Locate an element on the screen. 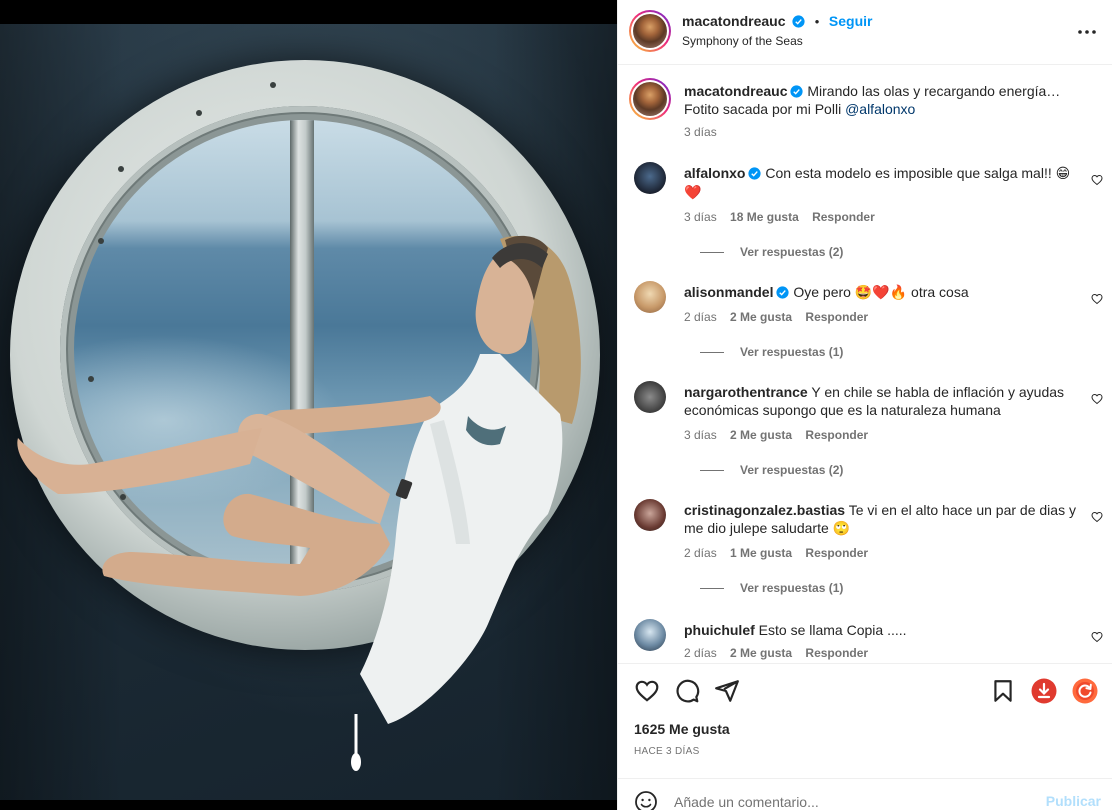 Image resolution: width=1112 pixels, height=810 pixels. owner-username: macatondreauc is located at coordinates (733, 21).